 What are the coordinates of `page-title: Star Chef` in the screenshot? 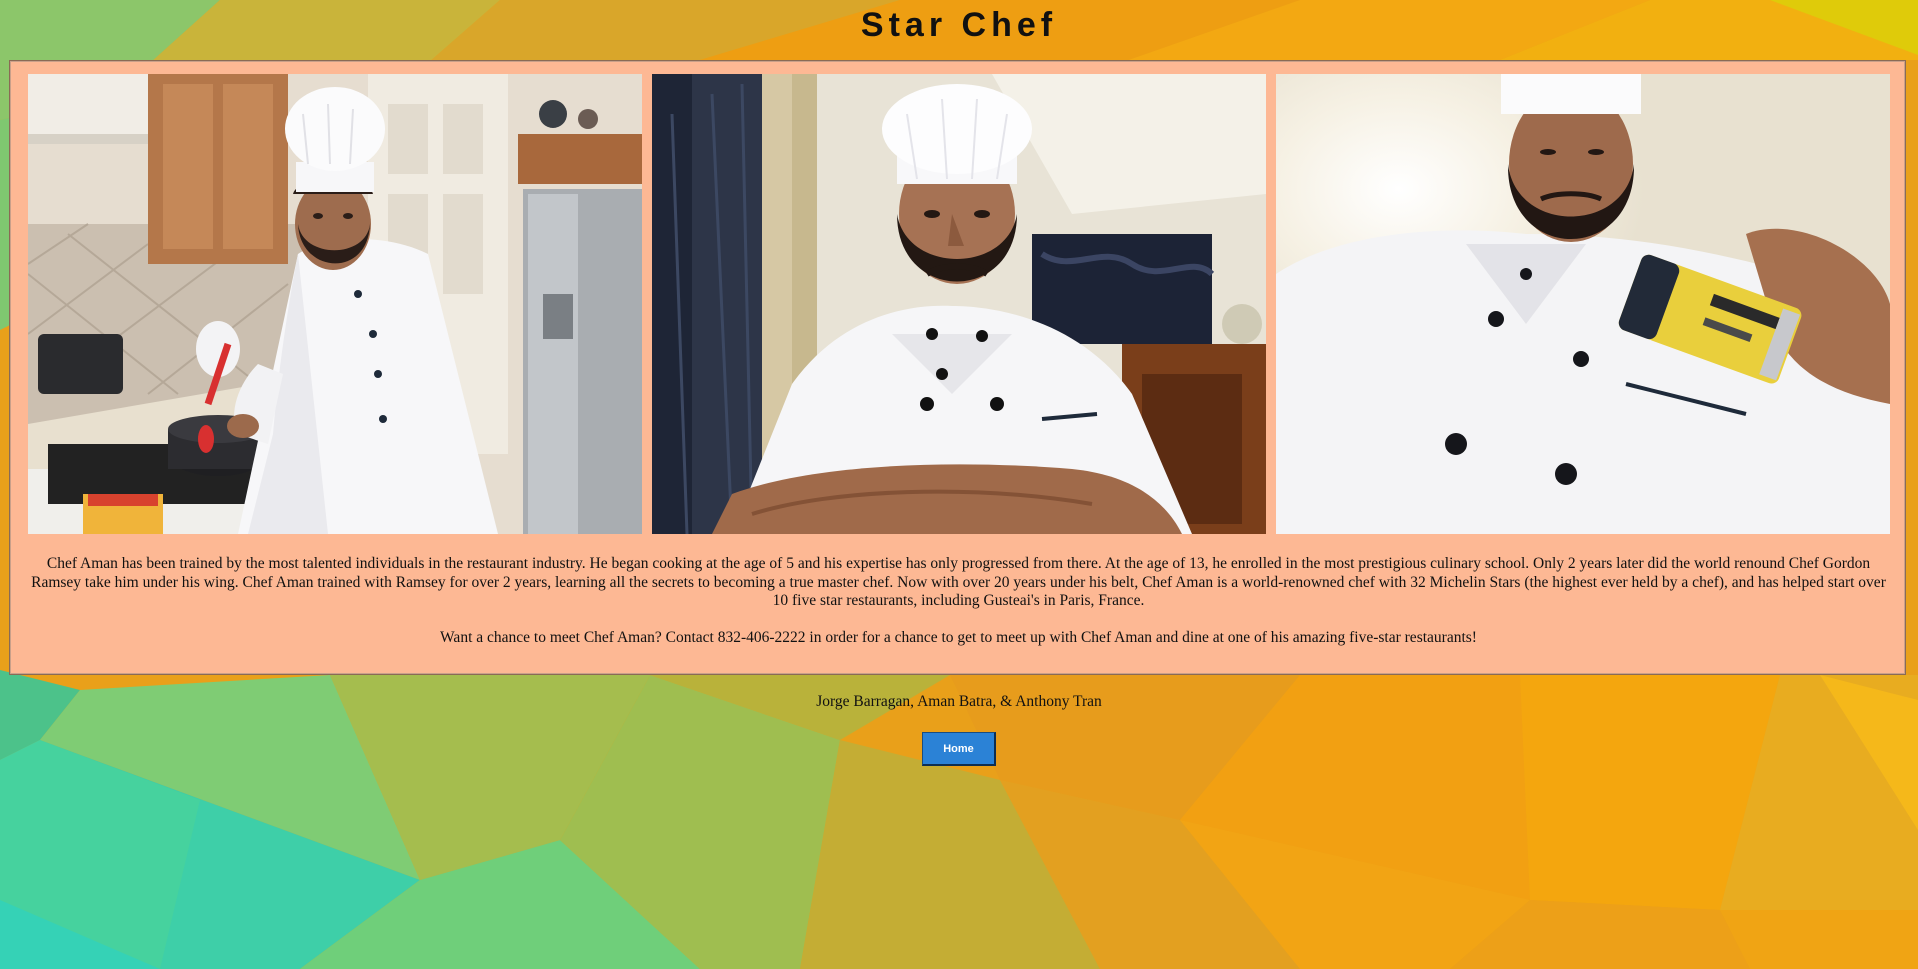 It's located at (959, 25).